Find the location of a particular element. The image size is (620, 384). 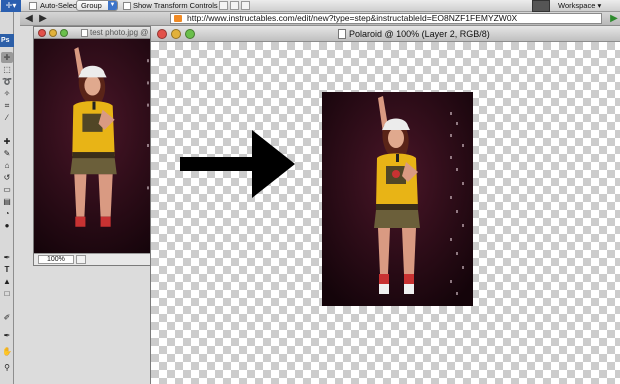

crop-tool-icon: ⌗ is located at coordinates (7, 105).